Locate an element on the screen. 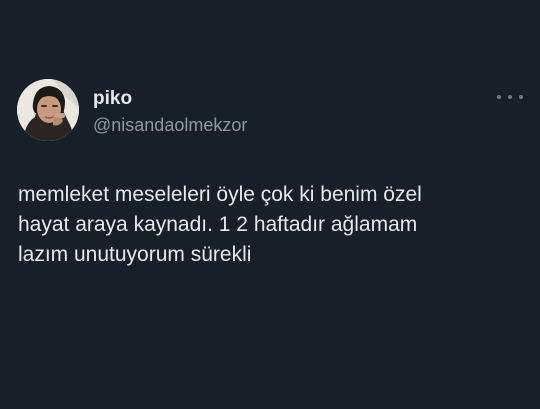  author-handle: @nisandaolmekzor is located at coordinates (170, 125).